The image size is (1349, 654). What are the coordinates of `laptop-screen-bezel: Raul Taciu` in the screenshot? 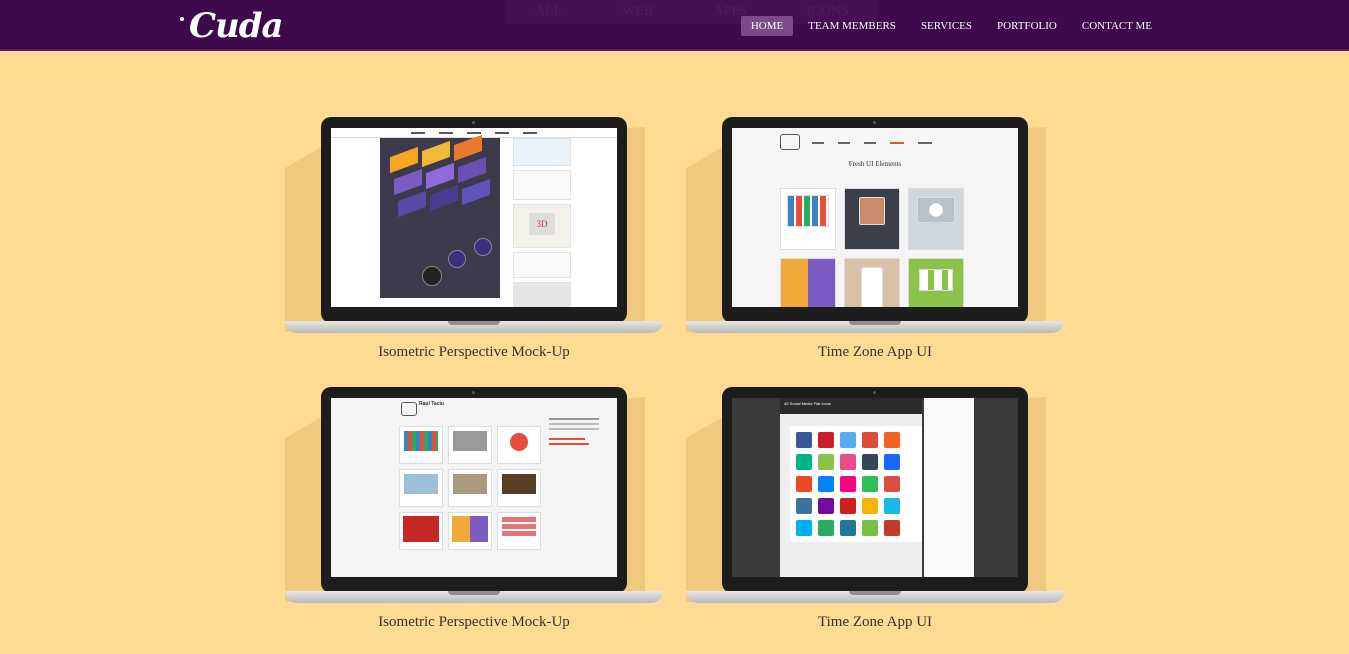 It's located at (474, 490).